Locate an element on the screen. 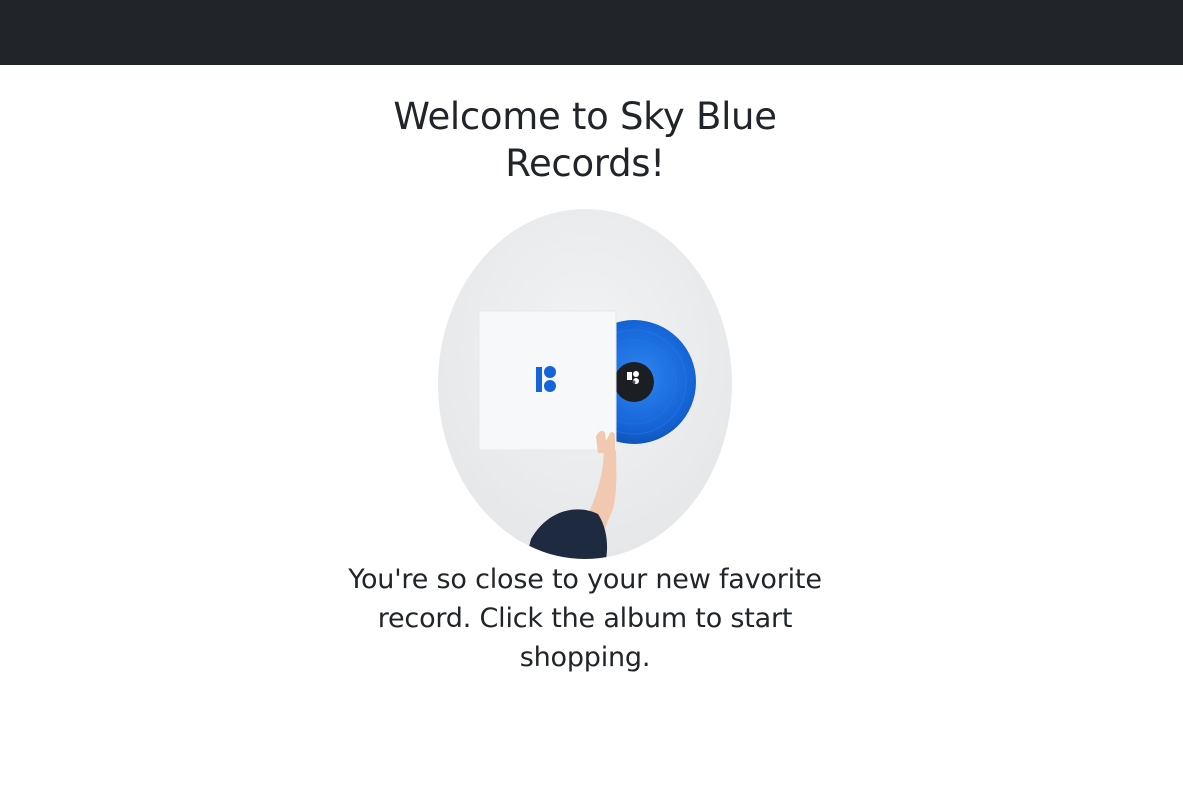 The height and width of the screenshot is (792, 1183). album-image-link is located at coordinates (585, 384).